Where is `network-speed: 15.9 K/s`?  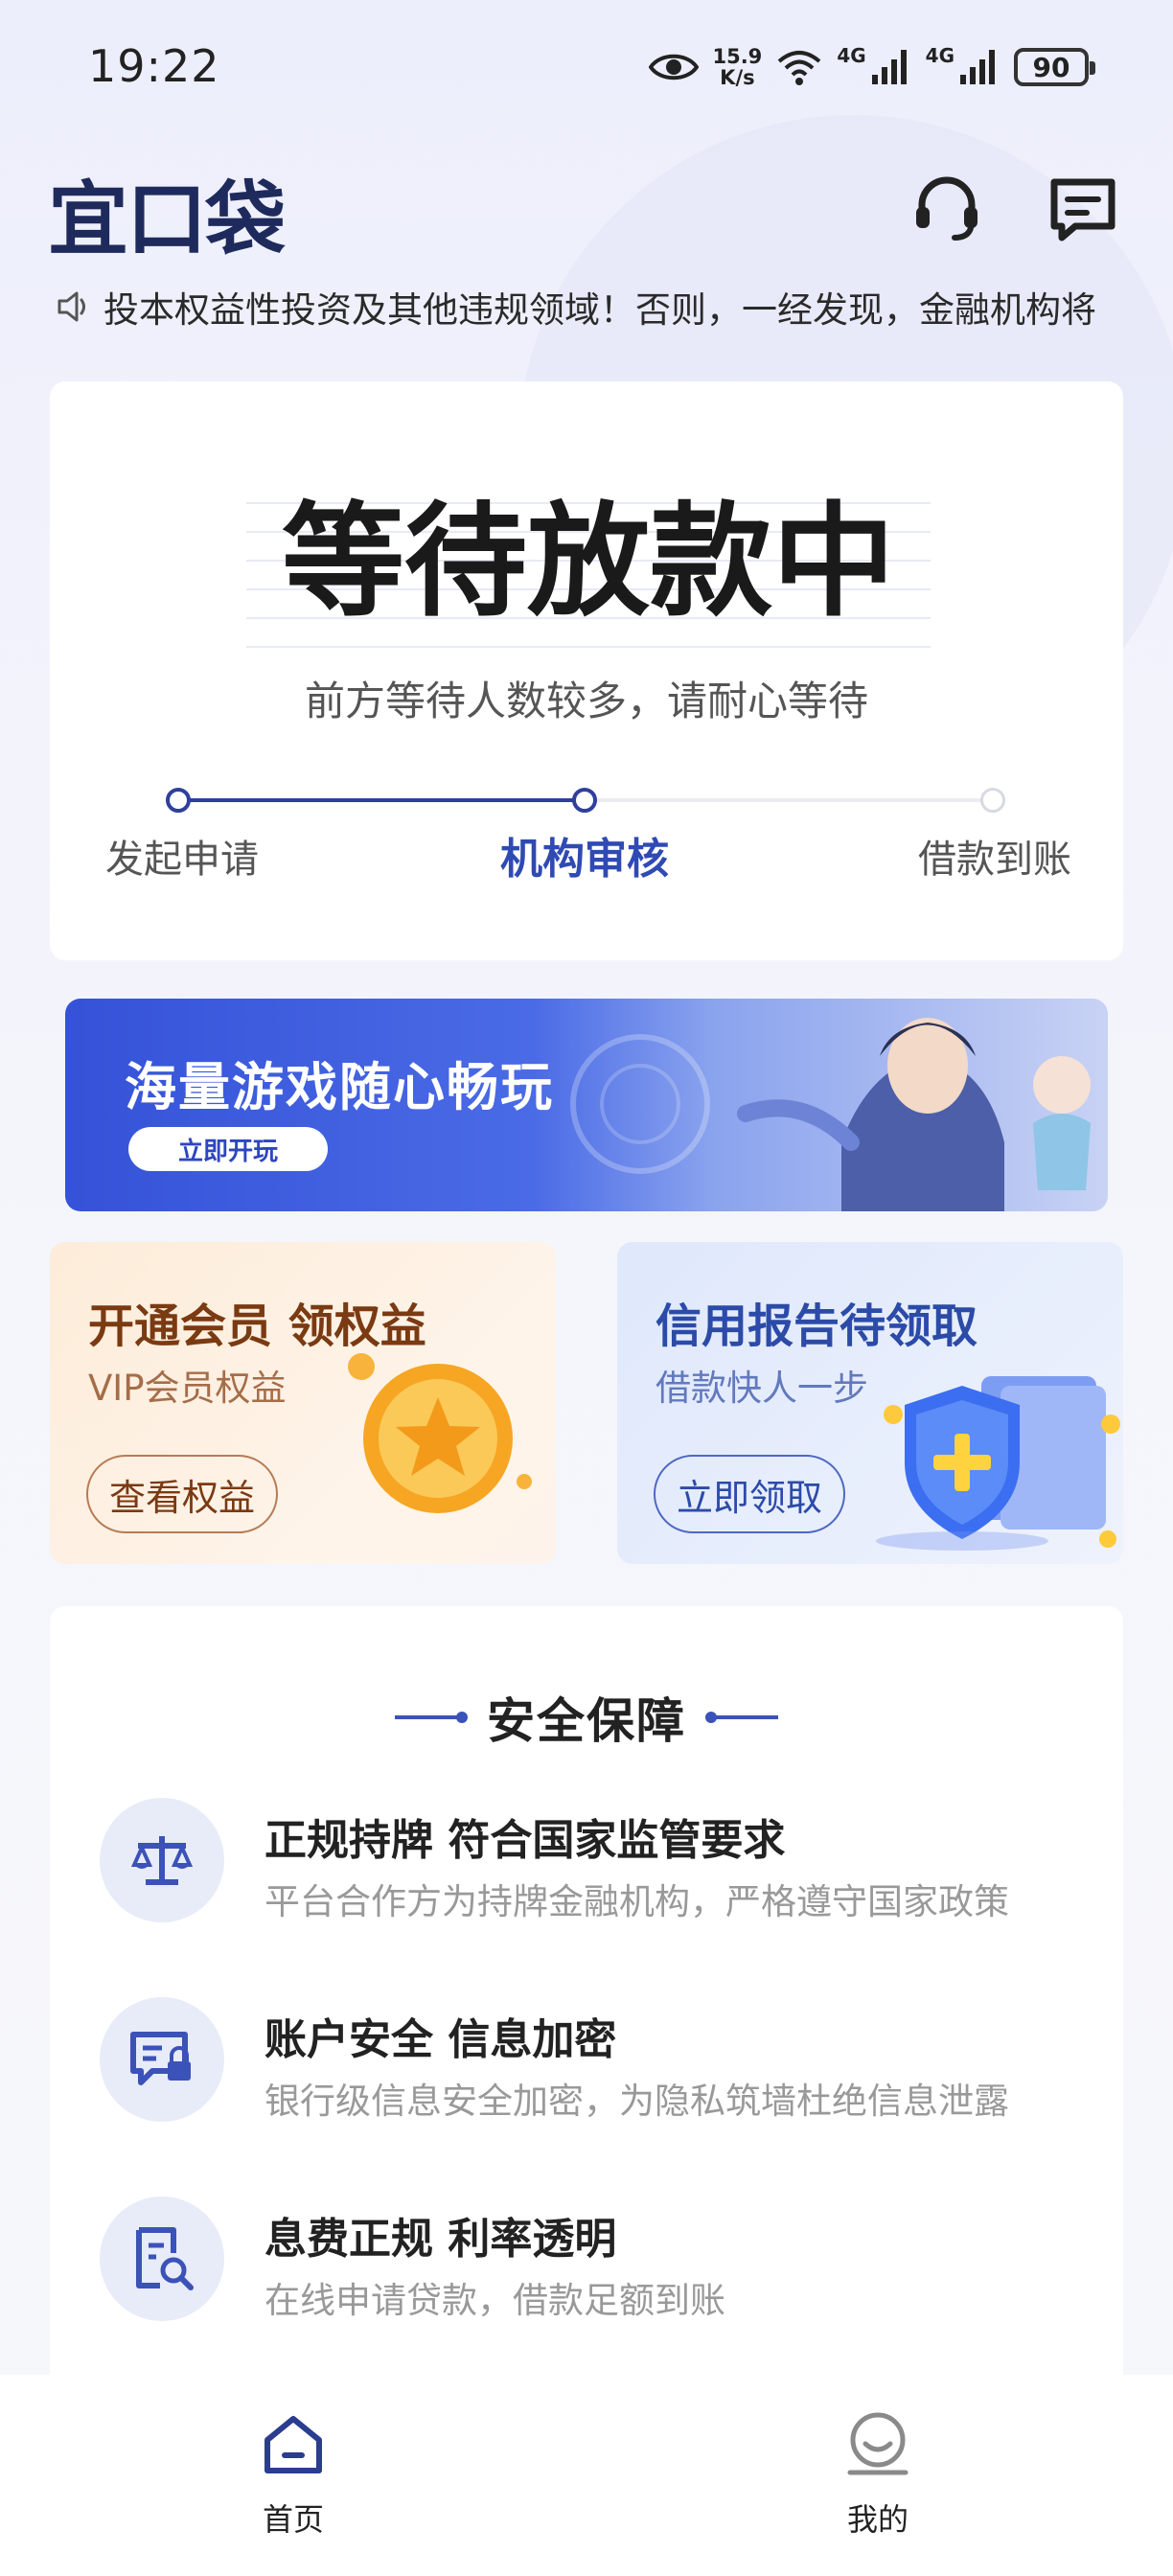 network-speed: 15.9 K/s is located at coordinates (737, 67).